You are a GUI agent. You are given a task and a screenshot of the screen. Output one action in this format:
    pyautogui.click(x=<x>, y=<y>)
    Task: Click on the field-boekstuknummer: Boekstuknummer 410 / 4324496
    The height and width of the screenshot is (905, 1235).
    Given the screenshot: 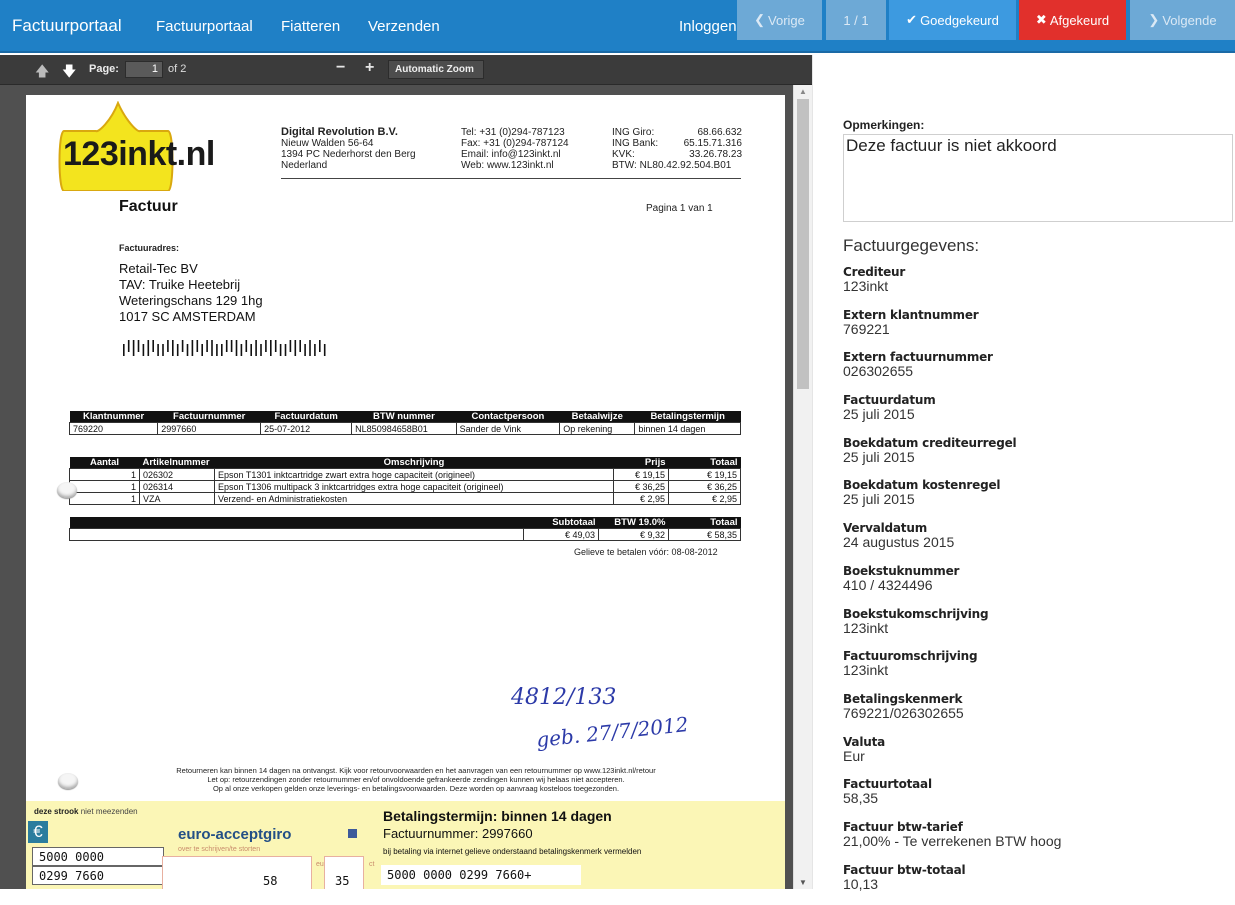 What is the action you would take?
    pyautogui.click(x=901, y=578)
    